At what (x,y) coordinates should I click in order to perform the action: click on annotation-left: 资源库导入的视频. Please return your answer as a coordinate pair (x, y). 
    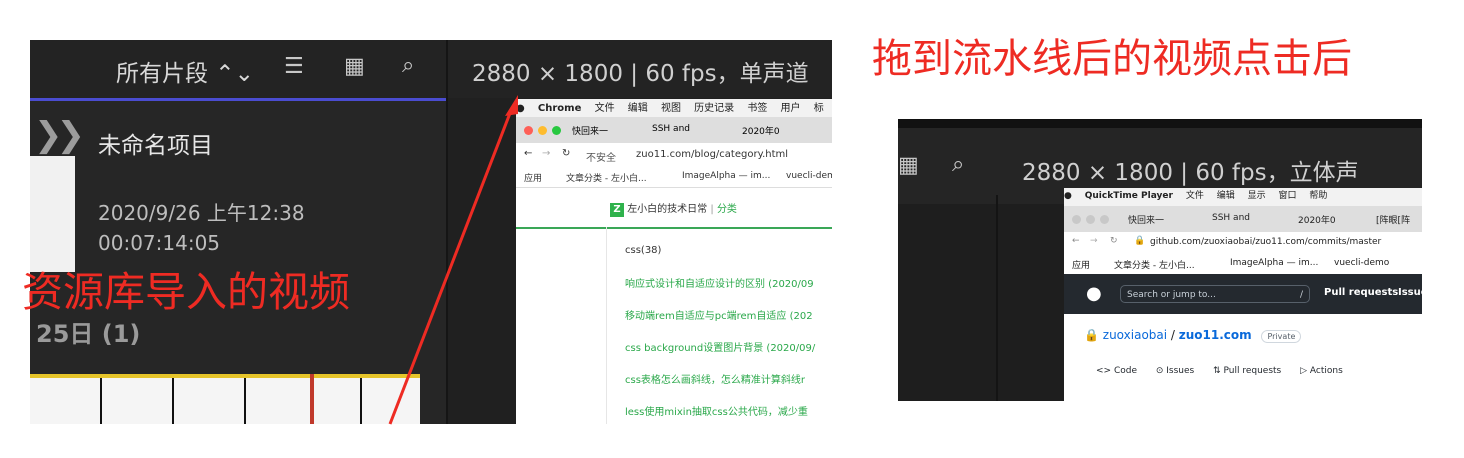
    Looking at the image, I should click on (186, 292).